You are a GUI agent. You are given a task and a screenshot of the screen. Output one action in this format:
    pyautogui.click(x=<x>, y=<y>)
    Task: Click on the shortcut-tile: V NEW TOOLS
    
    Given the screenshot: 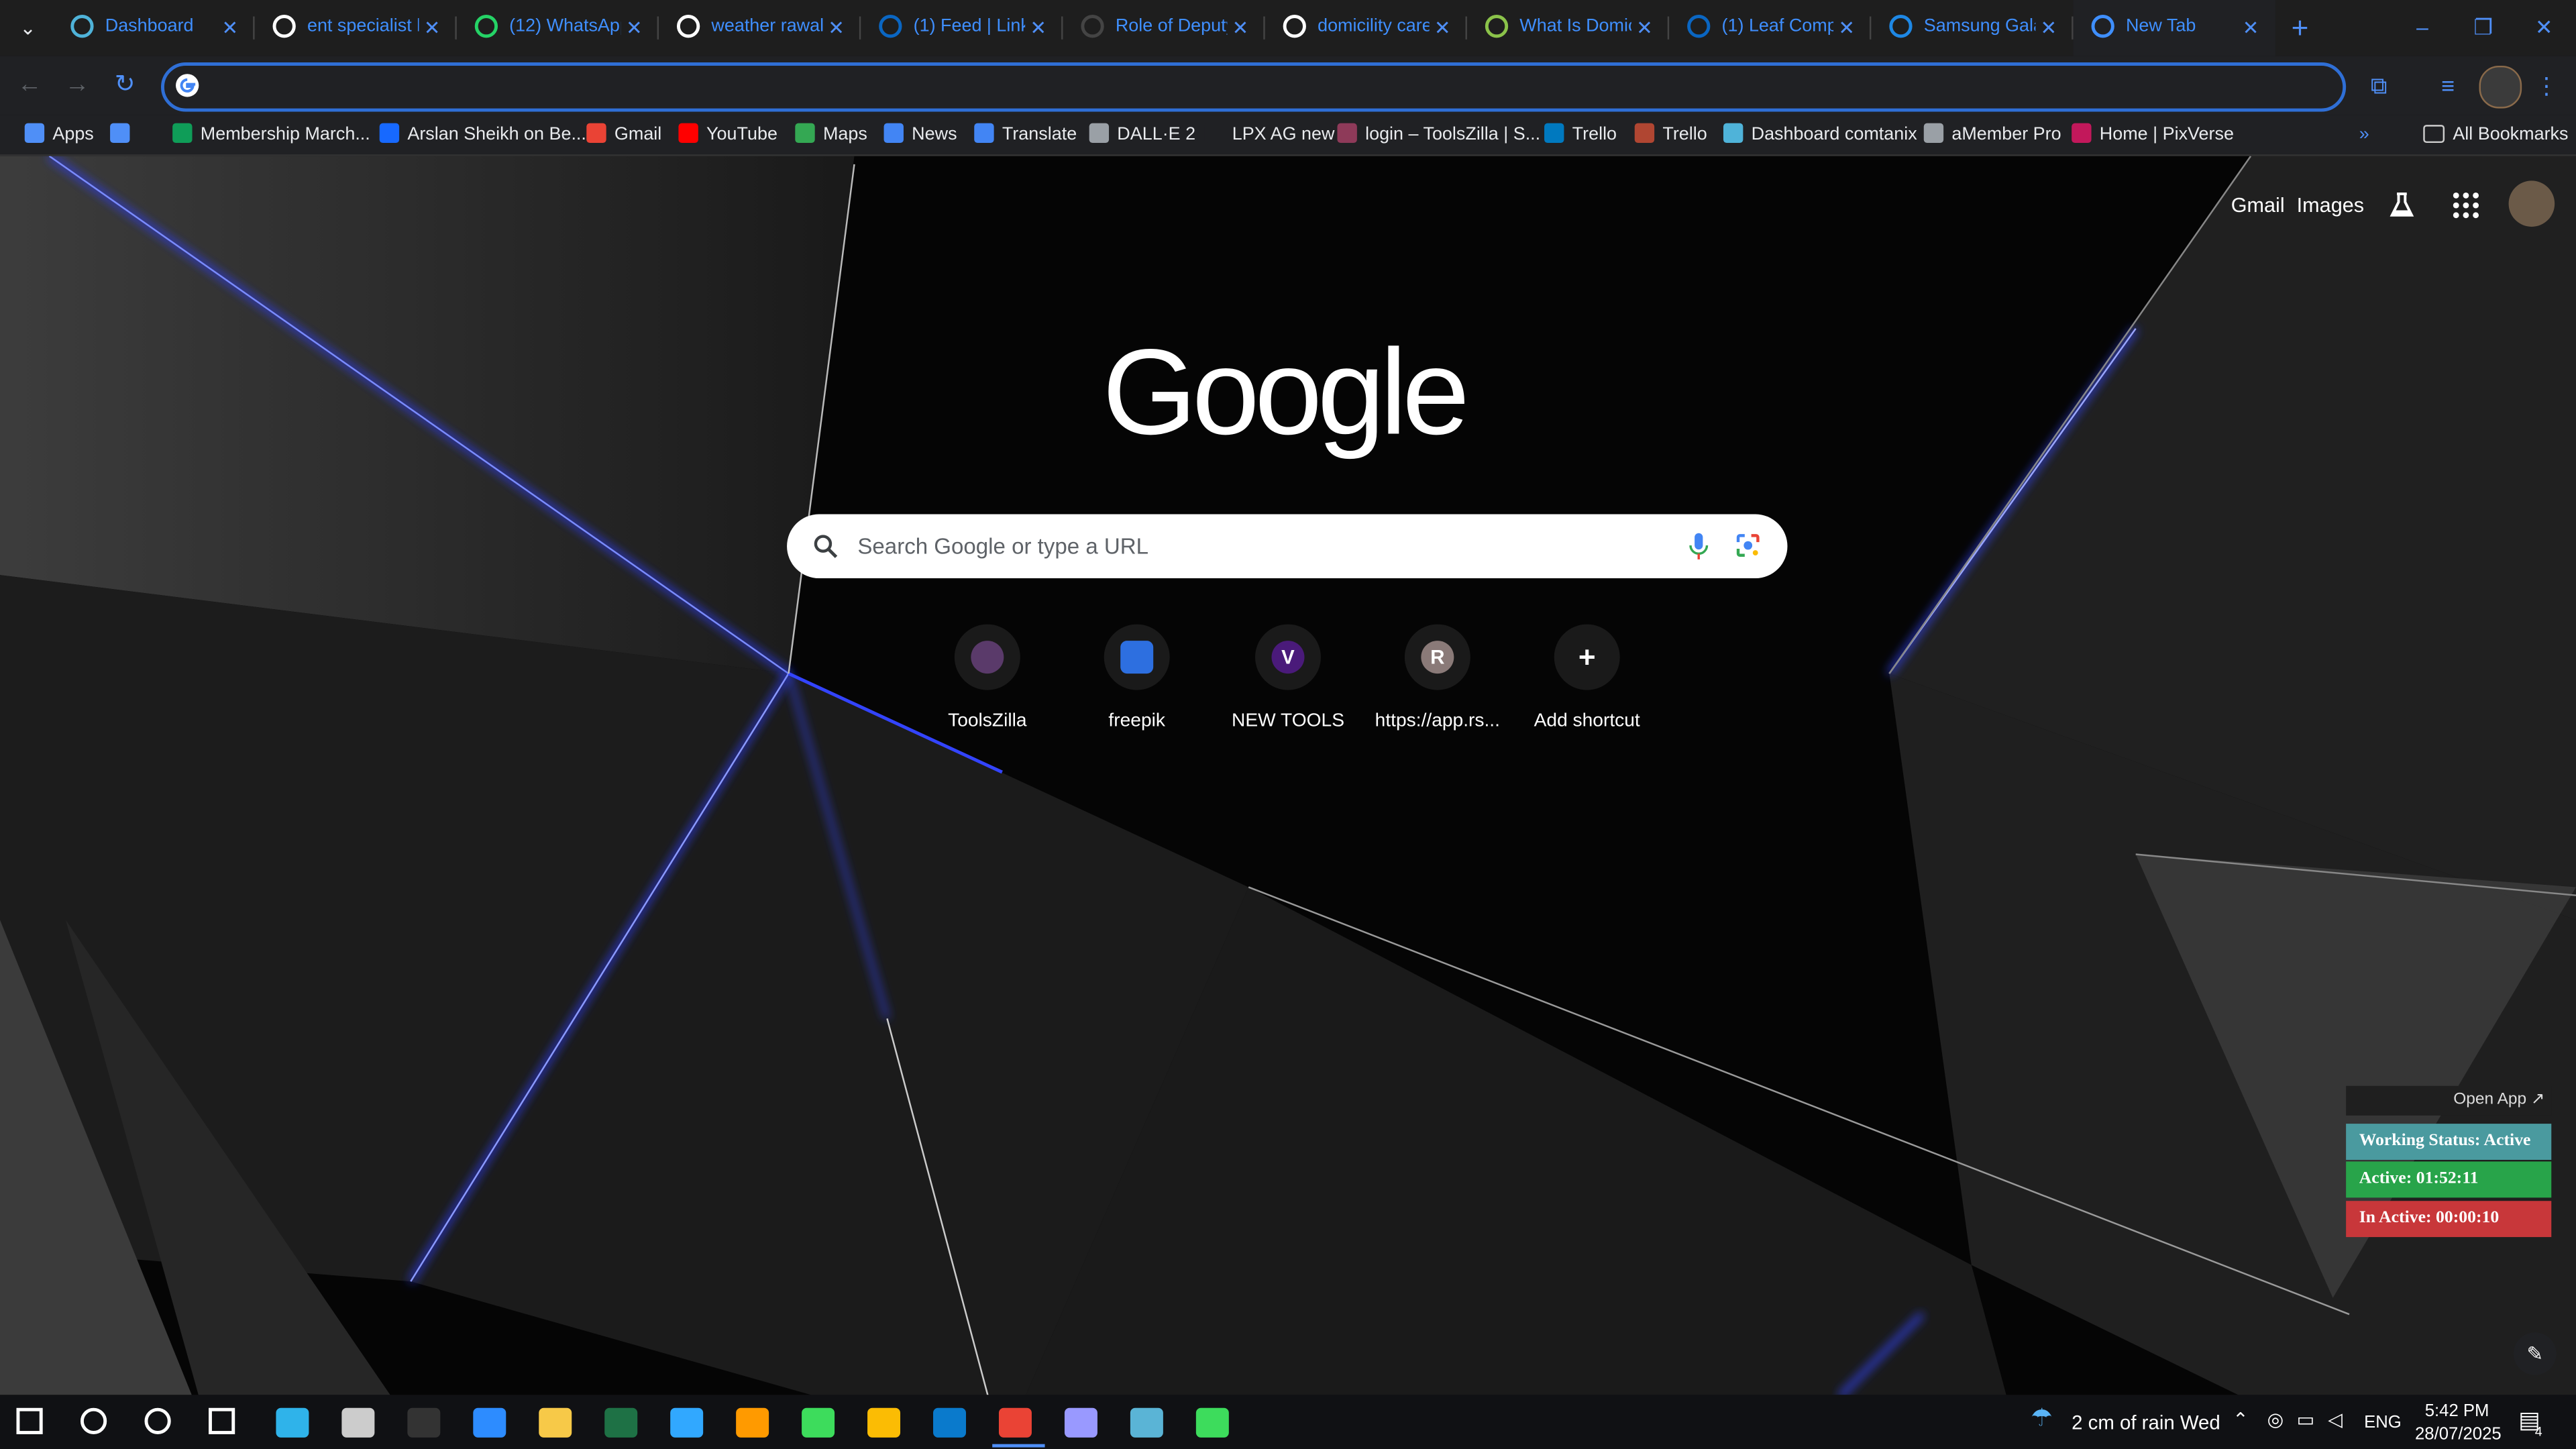 What is the action you would take?
    pyautogui.click(x=1287, y=683)
    